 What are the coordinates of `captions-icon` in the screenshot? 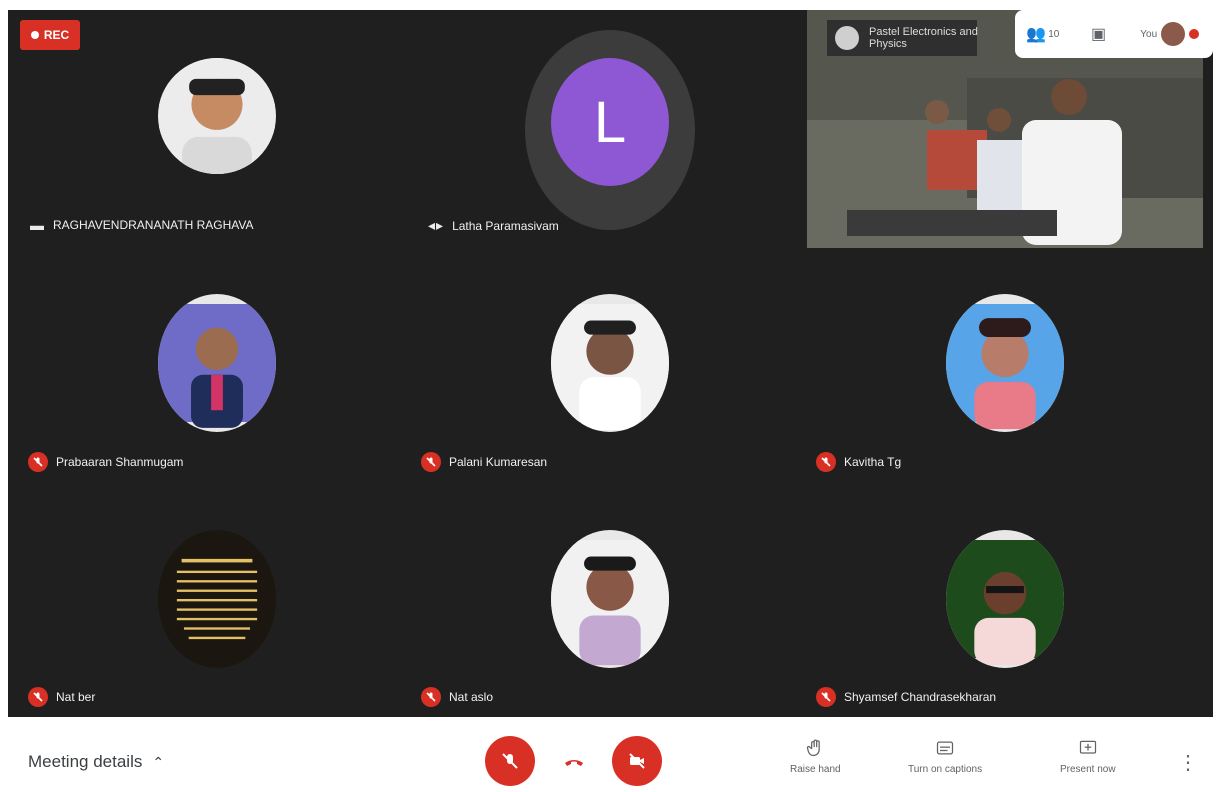 It's located at (945, 748).